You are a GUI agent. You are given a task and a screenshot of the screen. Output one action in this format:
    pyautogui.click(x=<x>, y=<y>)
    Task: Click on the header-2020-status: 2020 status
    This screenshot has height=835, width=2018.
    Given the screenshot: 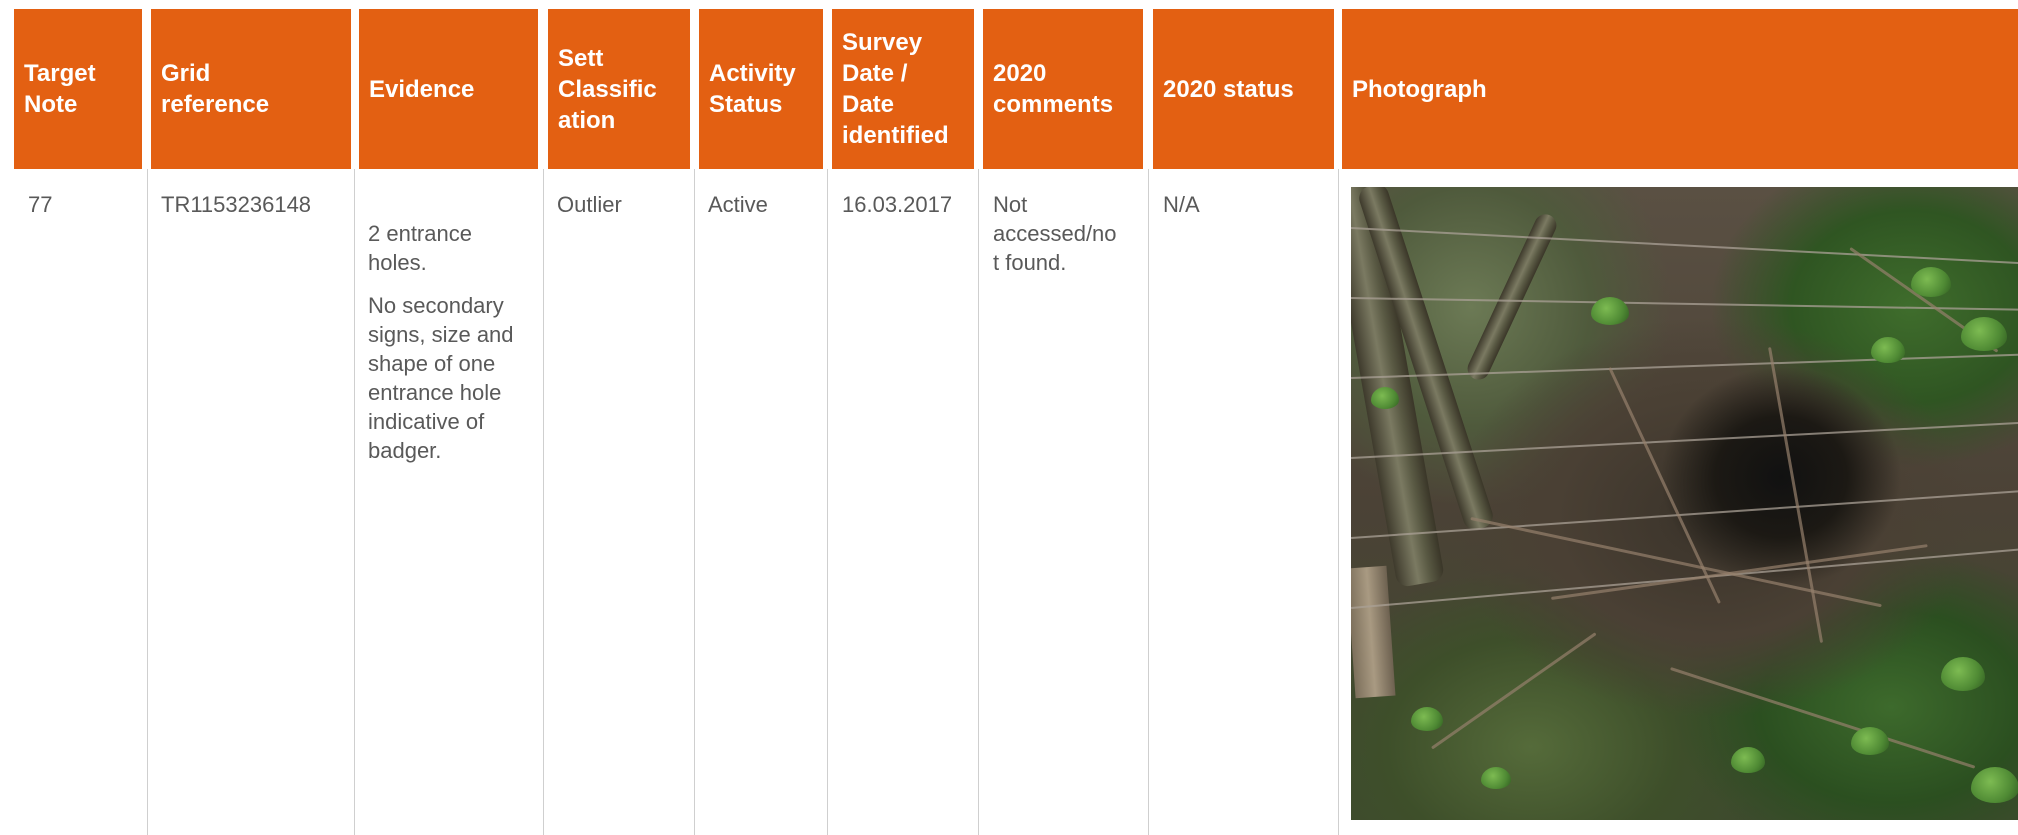 What is the action you would take?
    pyautogui.click(x=1243, y=89)
    